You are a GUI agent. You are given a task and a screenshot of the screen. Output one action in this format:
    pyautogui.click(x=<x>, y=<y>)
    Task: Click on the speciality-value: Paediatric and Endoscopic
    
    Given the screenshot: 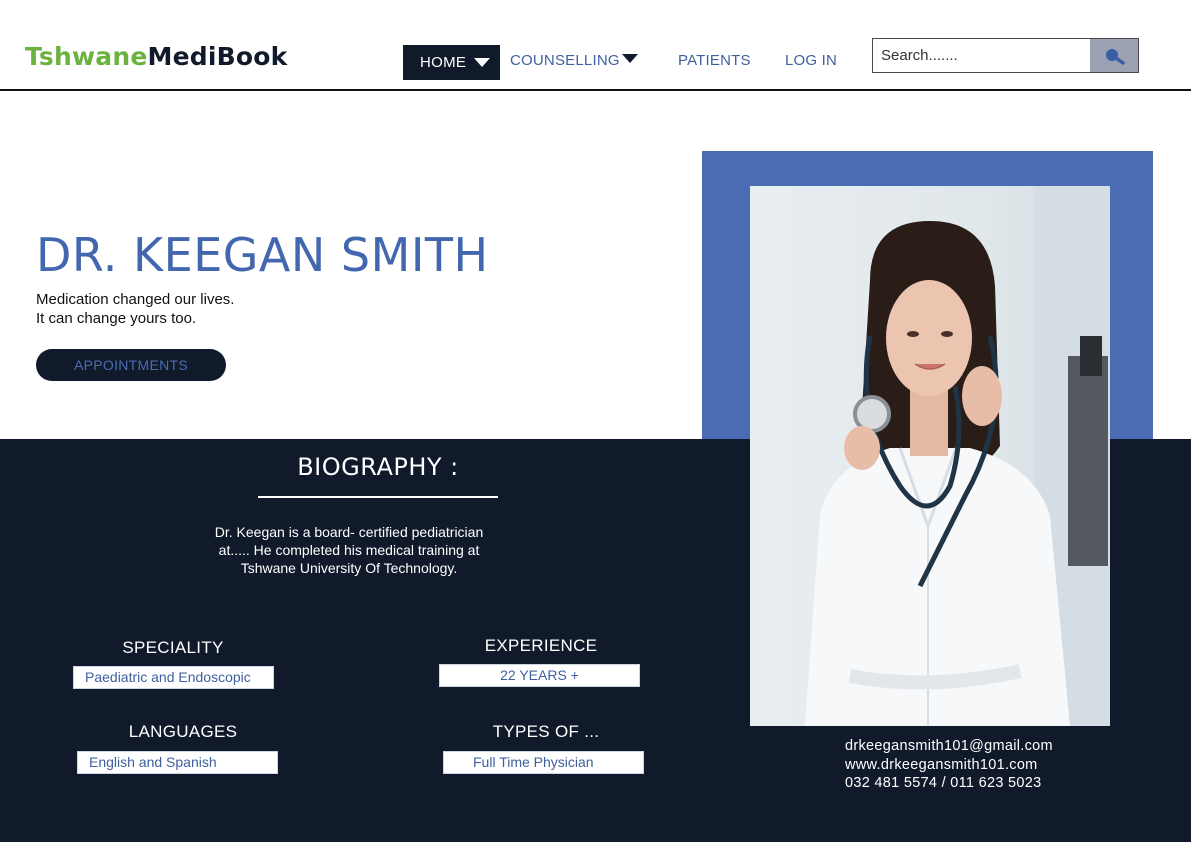 What is the action you would take?
    pyautogui.click(x=173, y=677)
    